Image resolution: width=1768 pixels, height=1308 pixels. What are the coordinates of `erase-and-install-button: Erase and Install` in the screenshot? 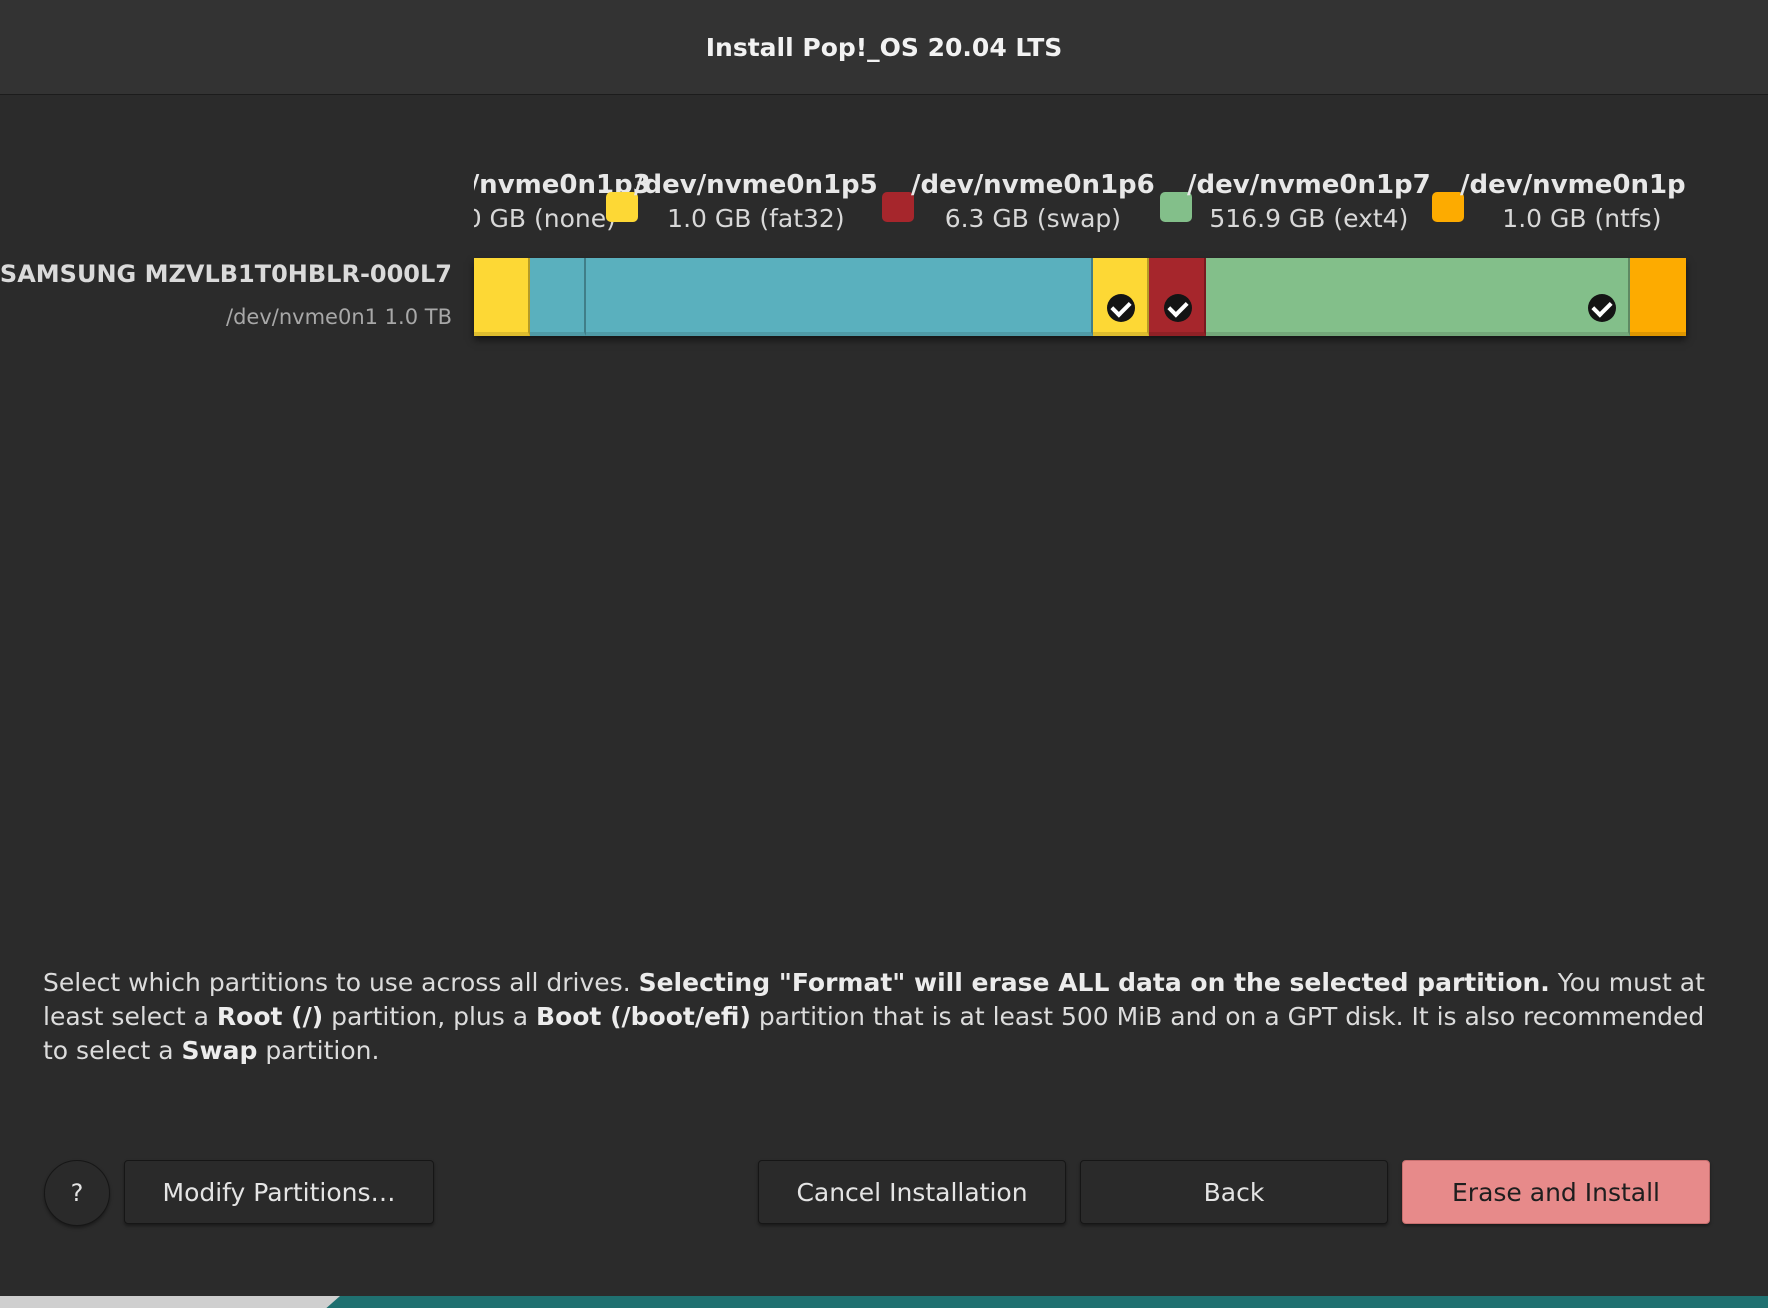 It's located at (1556, 1192).